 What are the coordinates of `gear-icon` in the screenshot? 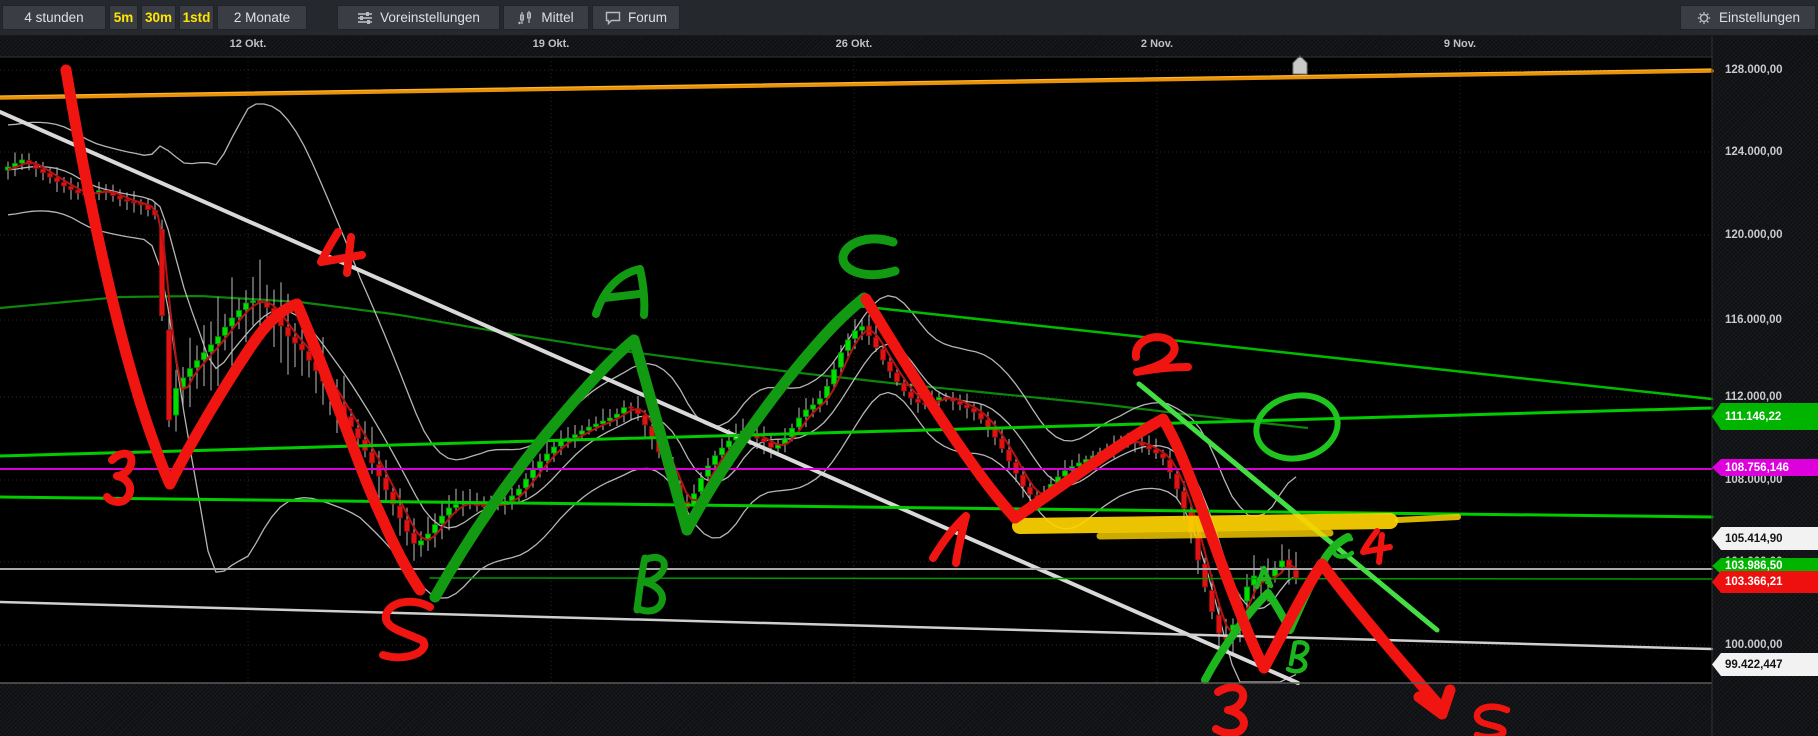 It's located at (1704, 17).